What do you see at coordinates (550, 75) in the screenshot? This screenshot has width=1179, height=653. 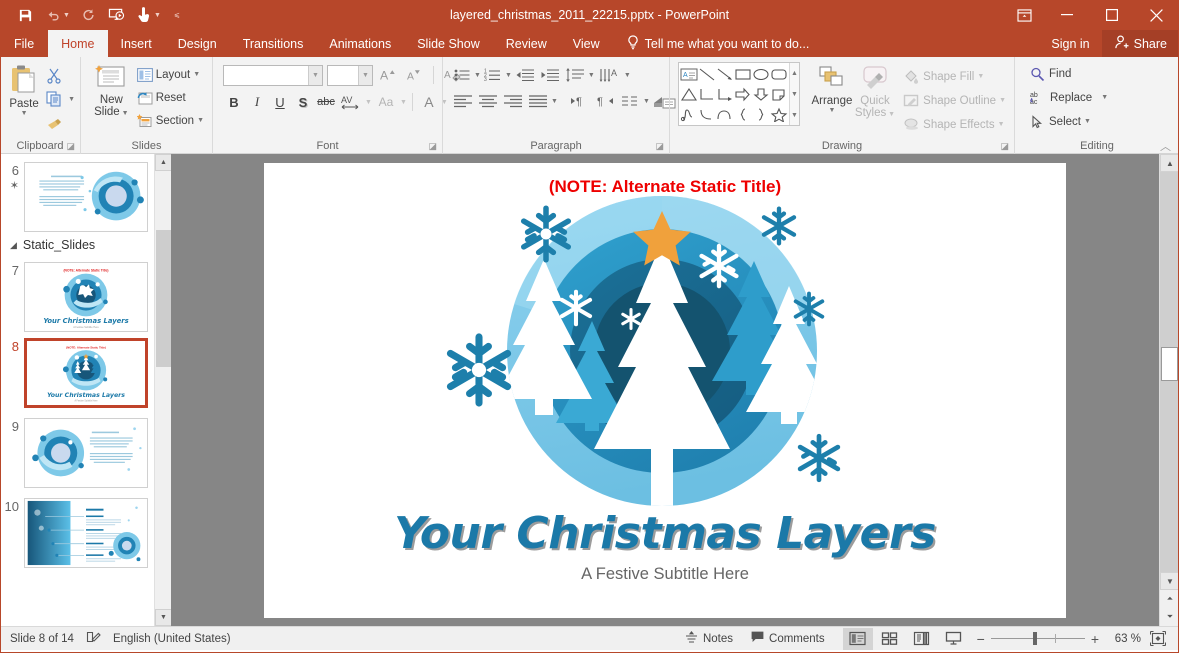 I see `increase-indent-button` at bounding box center [550, 75].